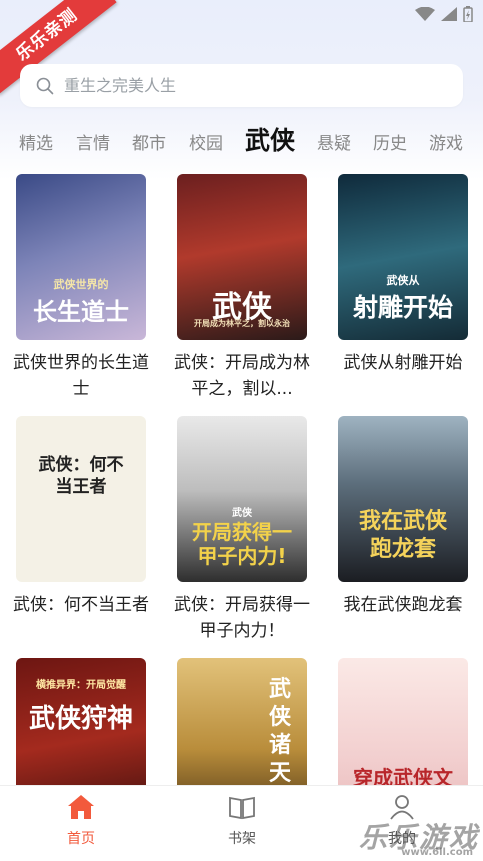 The width and height of the screenshot is (483, 861). I want to click on nav-home-label: 首页, so click(81, 839).